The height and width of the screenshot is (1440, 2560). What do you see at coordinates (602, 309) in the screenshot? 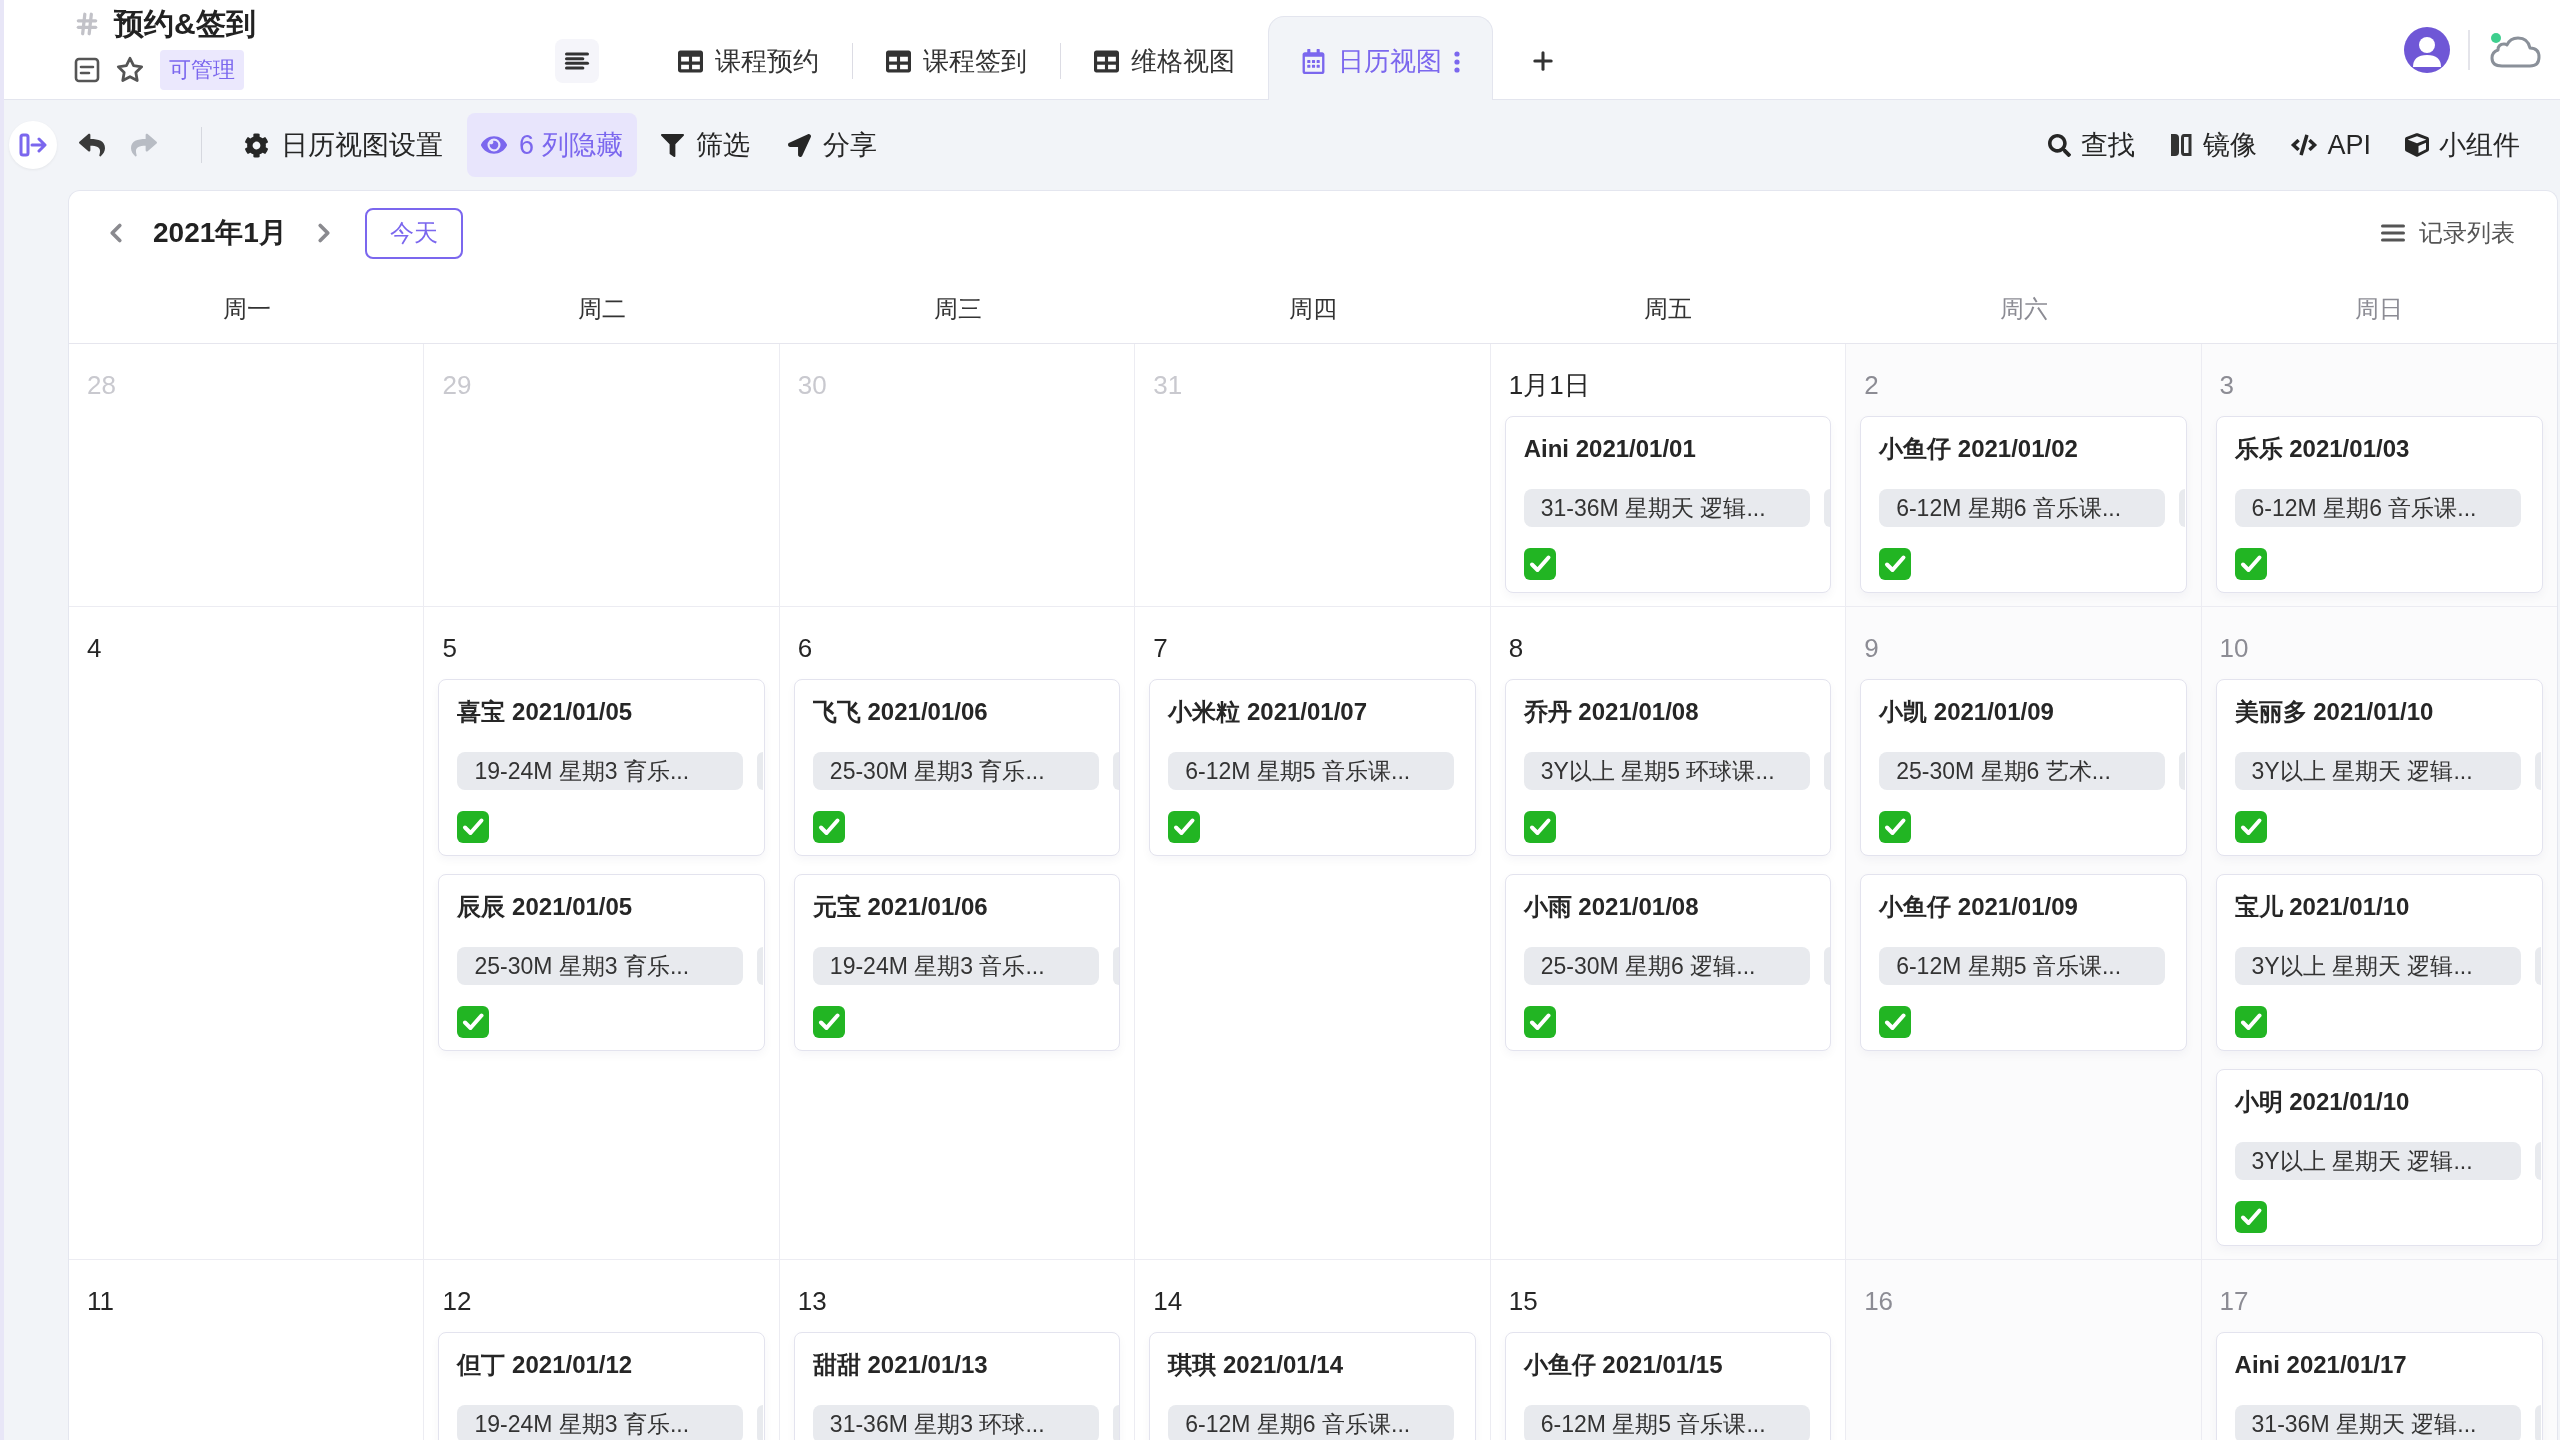
I see `weekday-label: 周二` at bounding box center [602, 309].